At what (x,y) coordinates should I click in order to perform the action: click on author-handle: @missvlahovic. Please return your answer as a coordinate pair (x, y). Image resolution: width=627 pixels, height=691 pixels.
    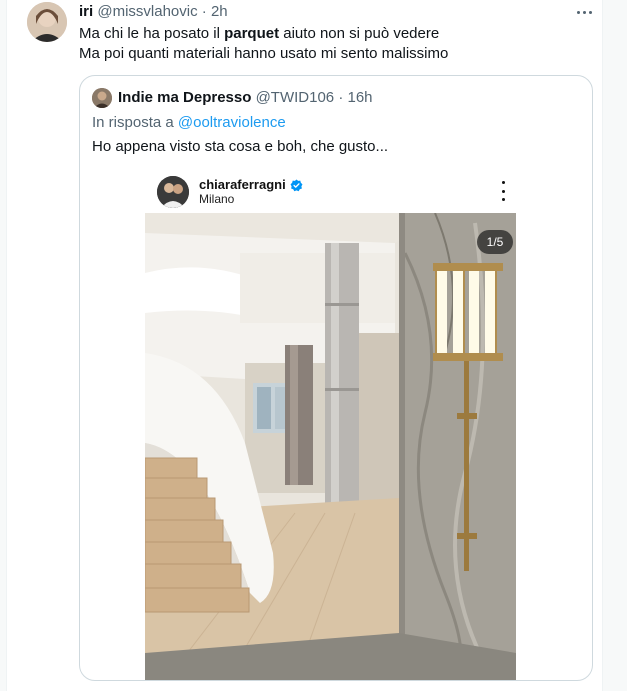
    Looking at the image, I should click on (147, 11).